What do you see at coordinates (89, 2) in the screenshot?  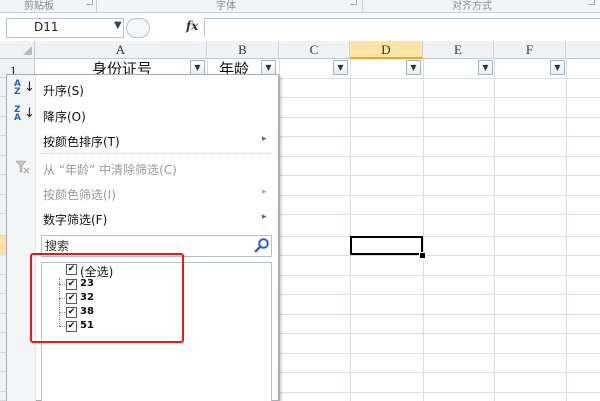 I see `clipboard-launcher-icon` at bounding box center [89, 2].